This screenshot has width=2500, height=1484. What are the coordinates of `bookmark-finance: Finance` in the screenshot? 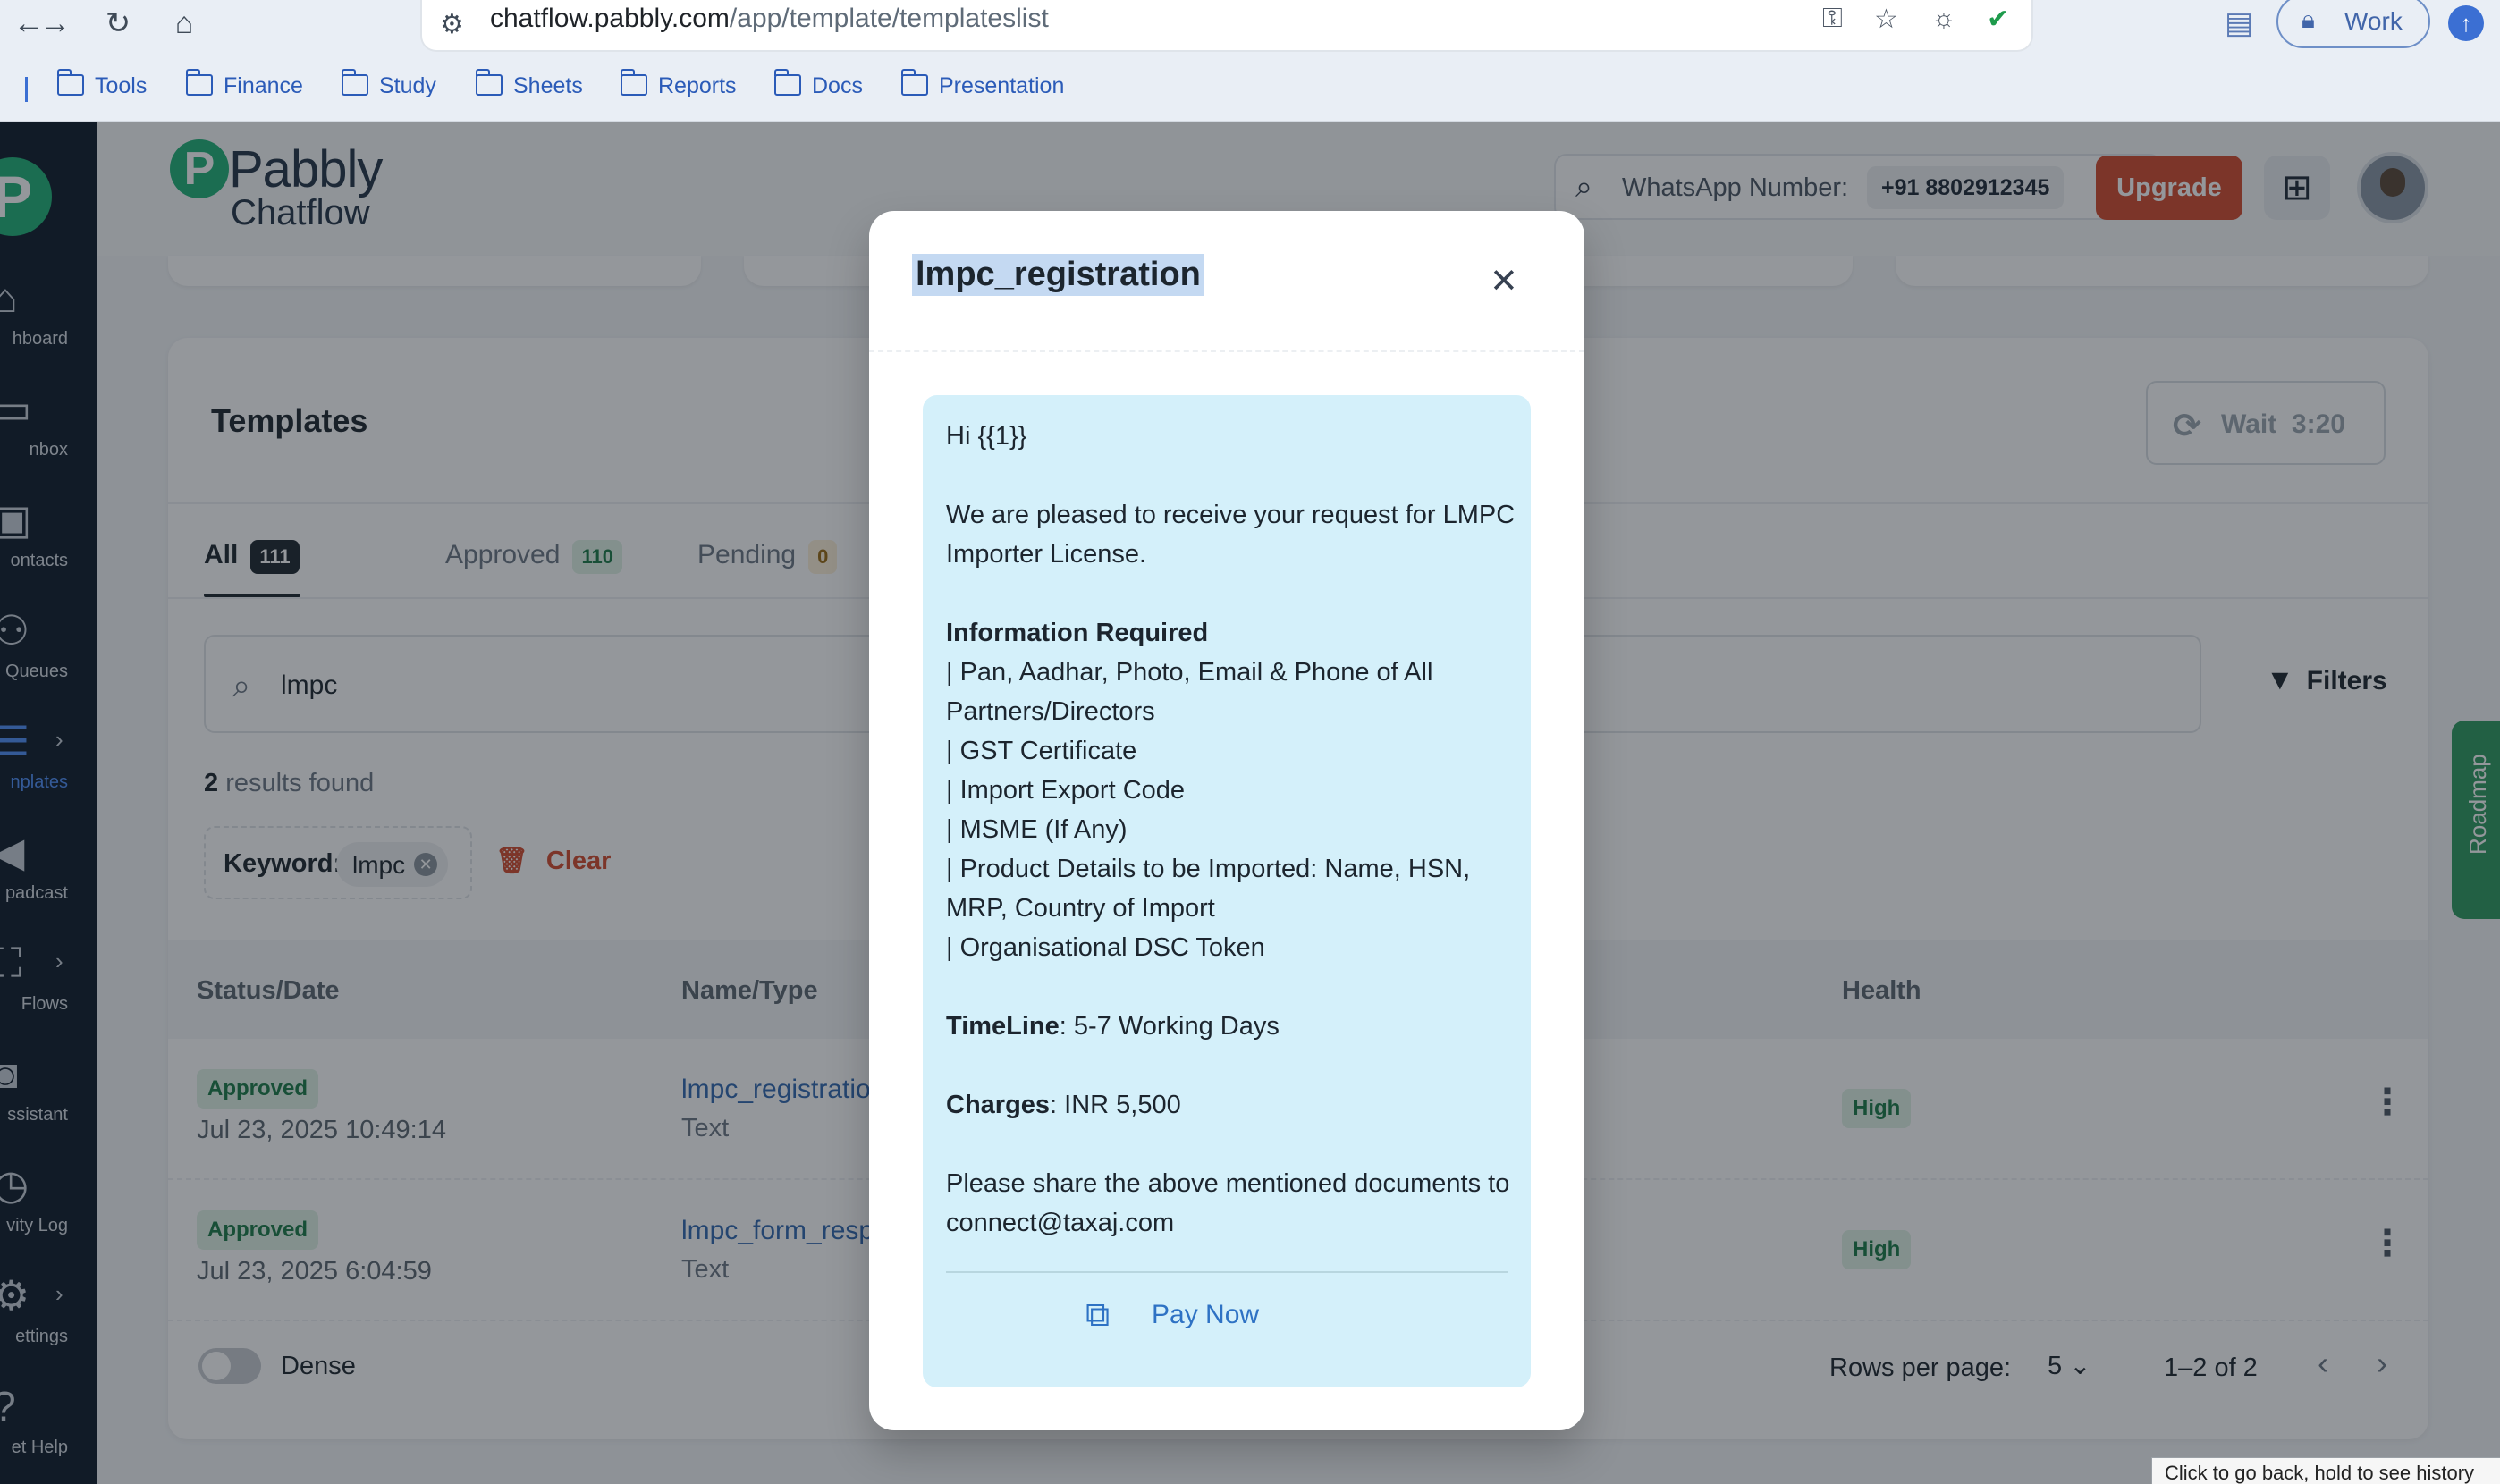 It's located at (244, 84).